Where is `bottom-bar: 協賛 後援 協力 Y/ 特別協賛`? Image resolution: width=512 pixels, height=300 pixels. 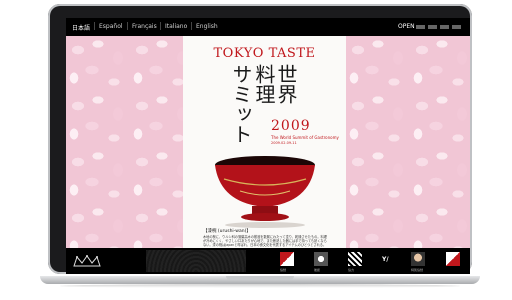
bottom-bar: 協賛 後援 協力 Y/ 特別協賛 is located at coordinates (268, 261).